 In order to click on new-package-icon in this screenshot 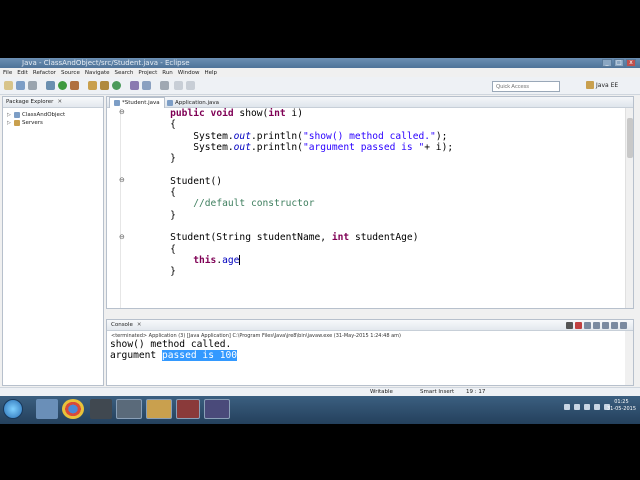, I will do `click(104, 85)`.